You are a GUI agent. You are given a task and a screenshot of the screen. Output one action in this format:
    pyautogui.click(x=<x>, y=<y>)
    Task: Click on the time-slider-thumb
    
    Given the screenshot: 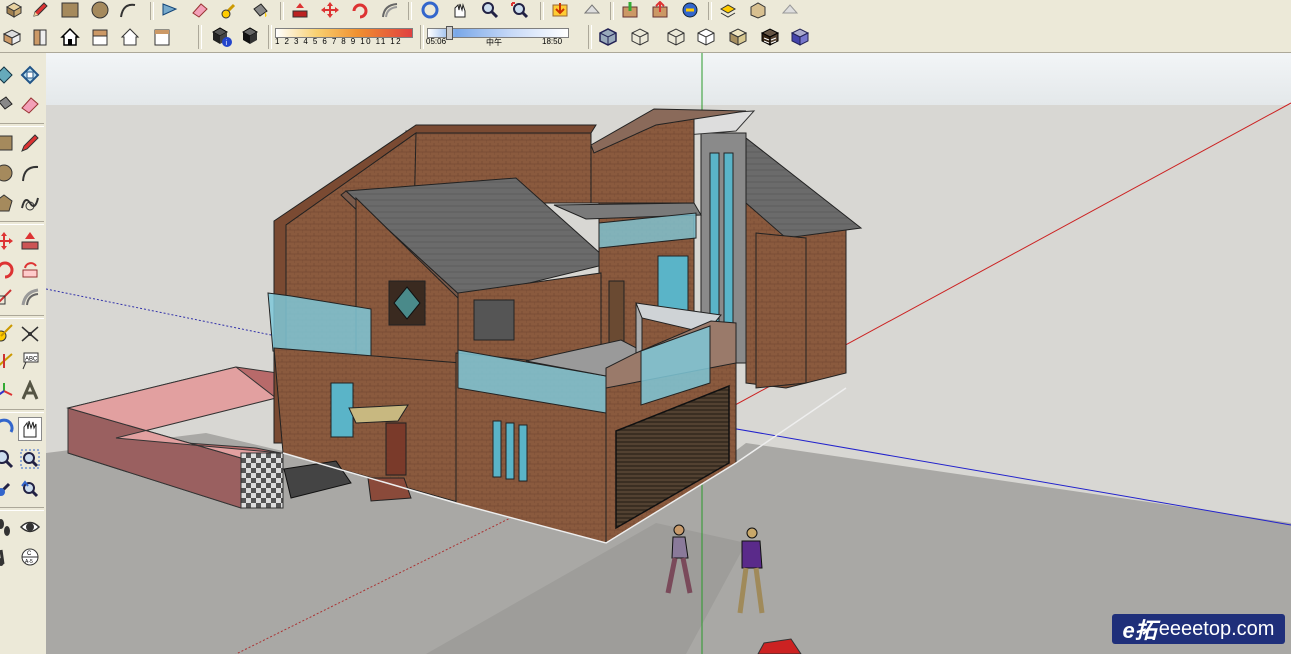 What is the action you would take?
    pyautogui.click(x=449, y=33)
    